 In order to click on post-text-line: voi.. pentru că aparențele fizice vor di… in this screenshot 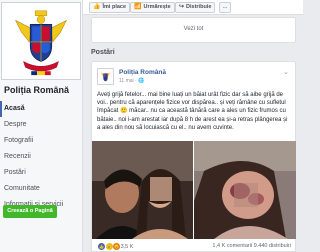, I will do `click(191, 103)`.